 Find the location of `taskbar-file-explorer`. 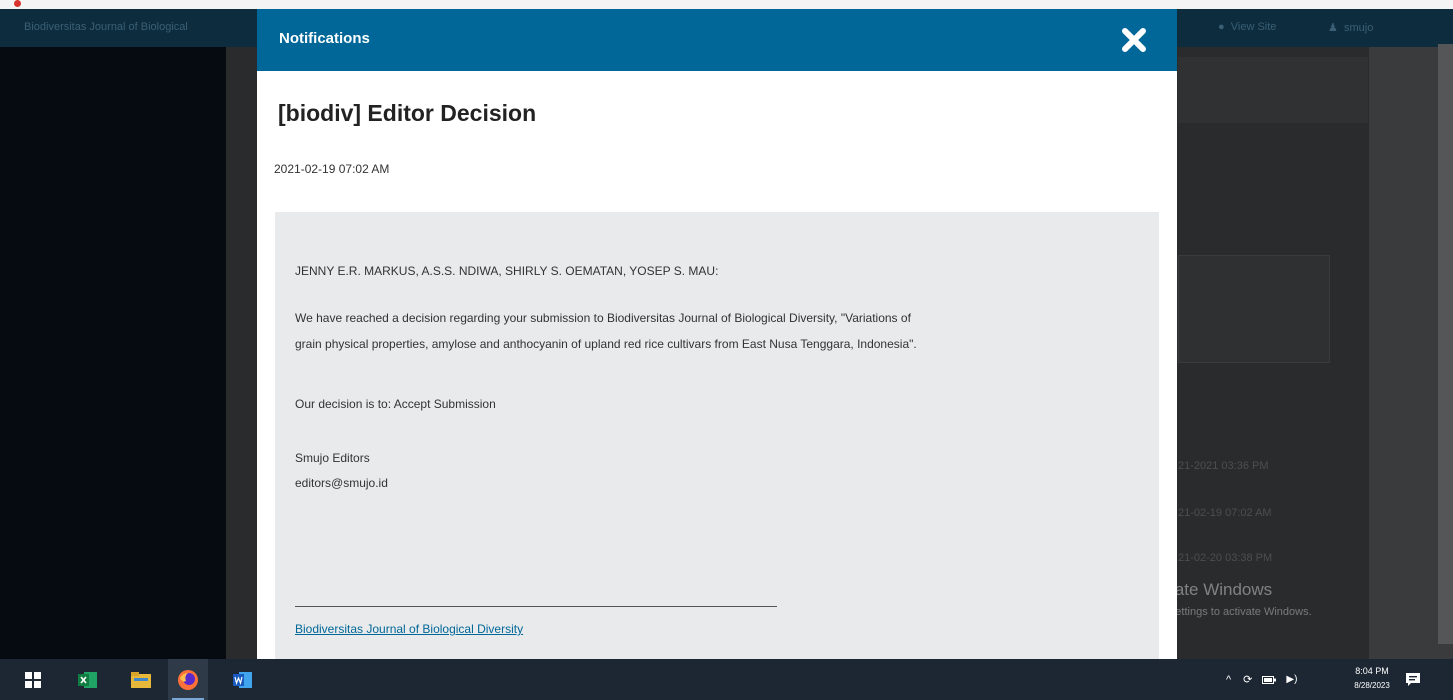

taskbar-file-explorer is located at coordinates (141, 679).